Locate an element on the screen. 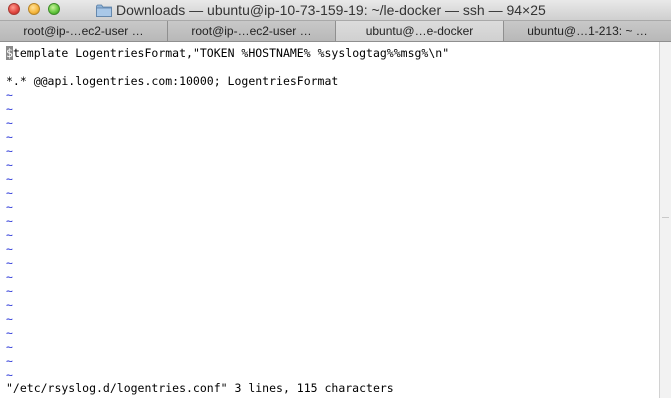  scrollbar is located at coordinates (665, 220).